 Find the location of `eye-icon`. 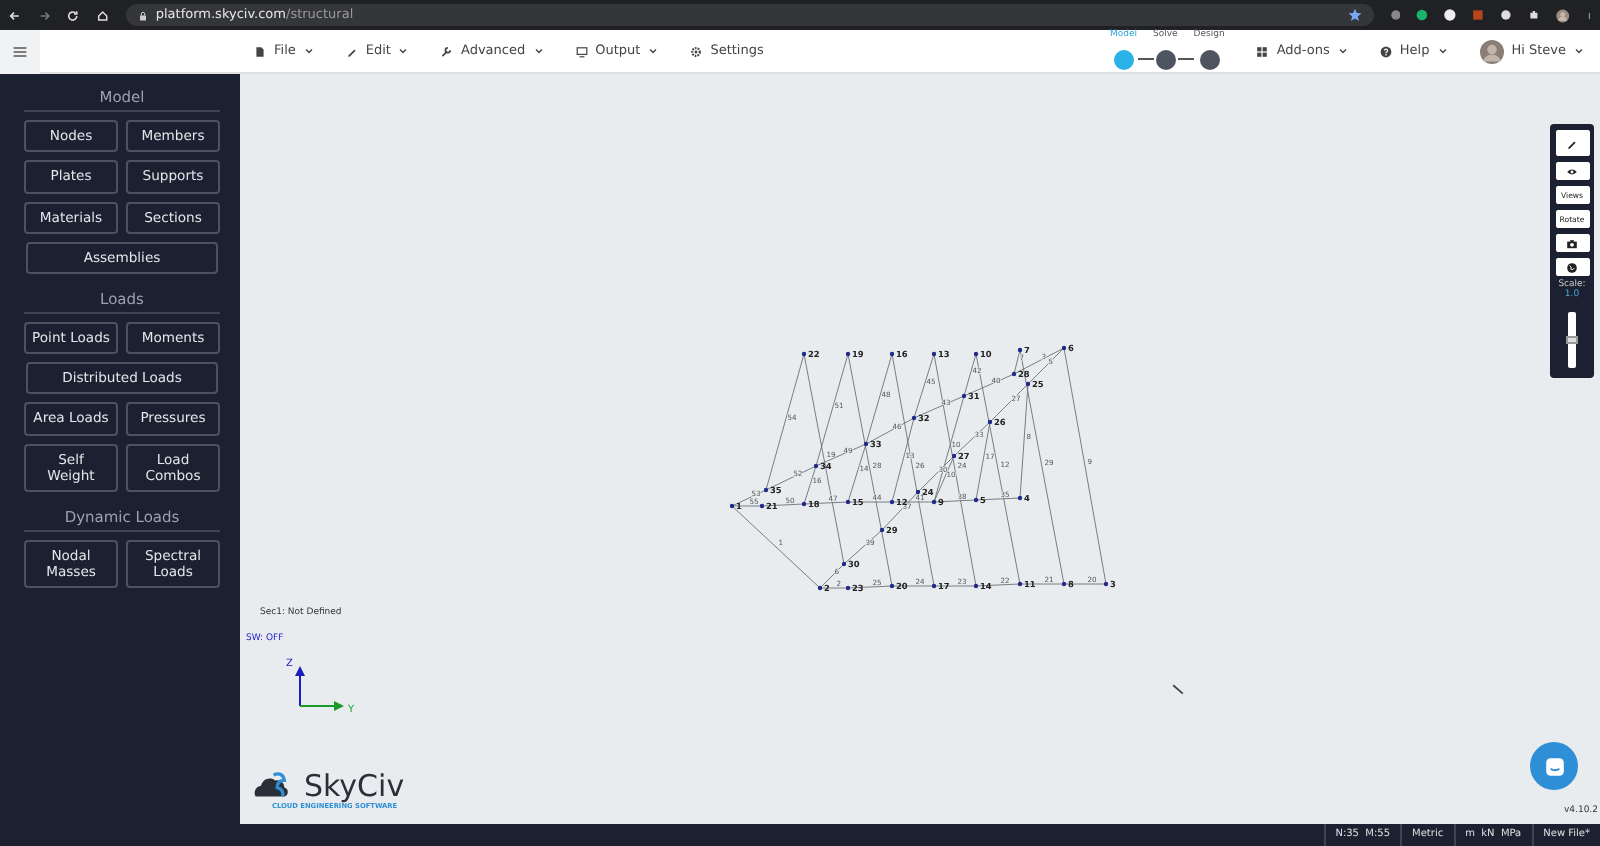

eye-icon is located at coordinates (1572, 171).